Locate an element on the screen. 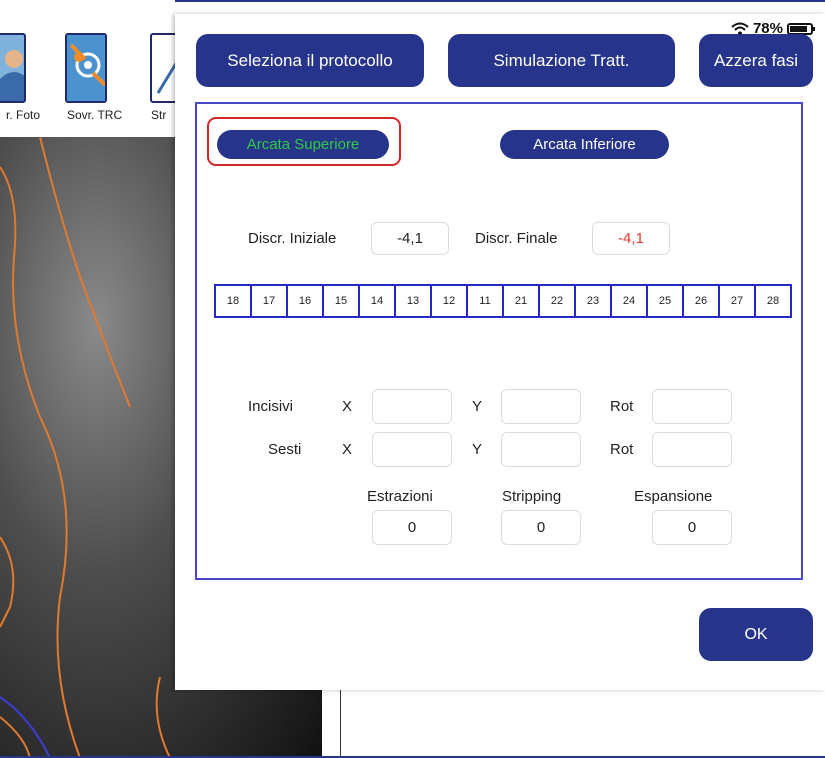 This screenshot has height=758, width=825. tooth-cell: 27 is located at coordinates (738, 301).